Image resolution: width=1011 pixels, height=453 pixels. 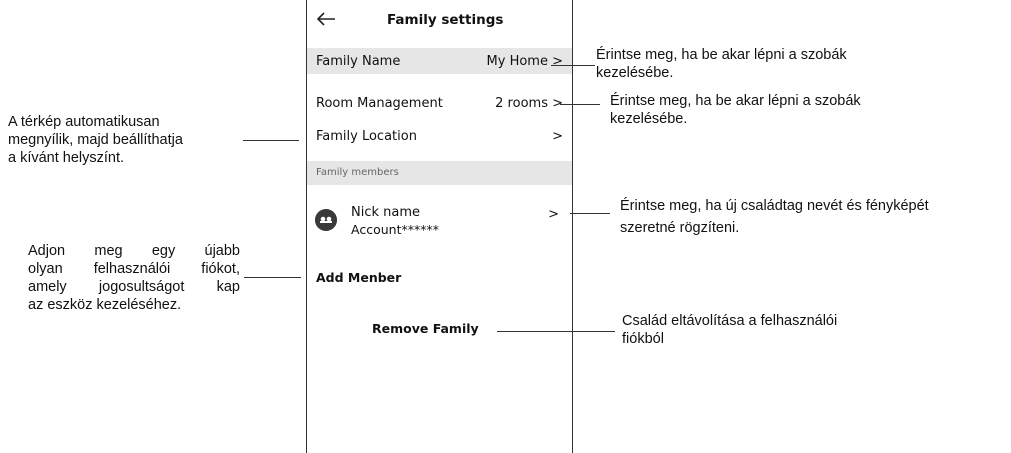 What do you see at coordinates (84, 122) in the screenshot?
I see `location-annotation-line1: A térkép automatikusan` at bounding box center [84, 122].